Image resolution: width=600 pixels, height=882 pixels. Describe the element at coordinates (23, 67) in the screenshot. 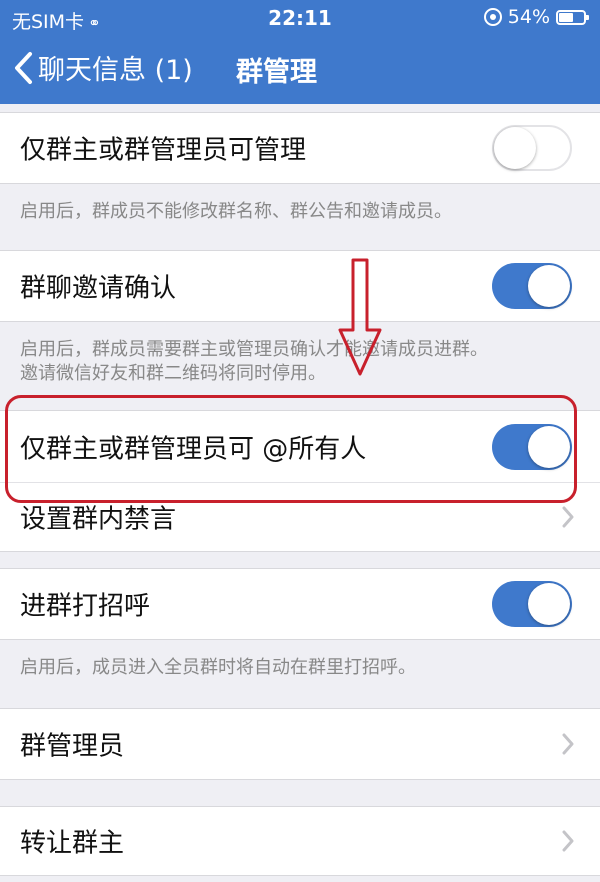

I see `chevron-left-icon` at that location.